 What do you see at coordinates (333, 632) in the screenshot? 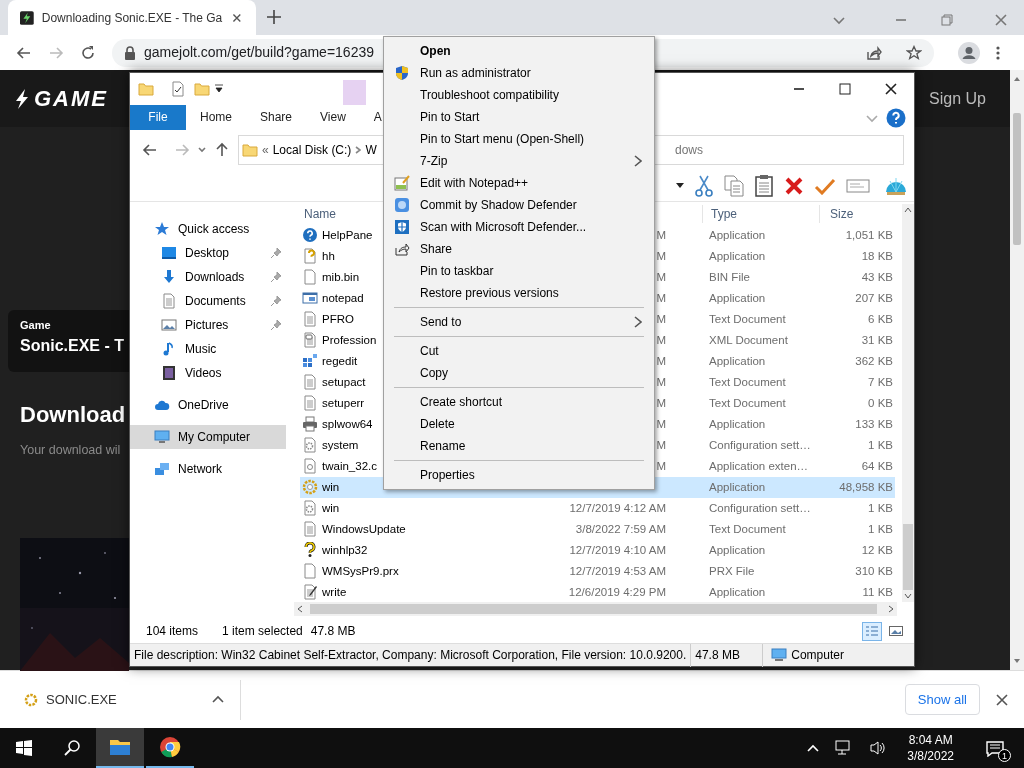
I see `selection-size: 47.8 MB` at bounding box center [333, 632].